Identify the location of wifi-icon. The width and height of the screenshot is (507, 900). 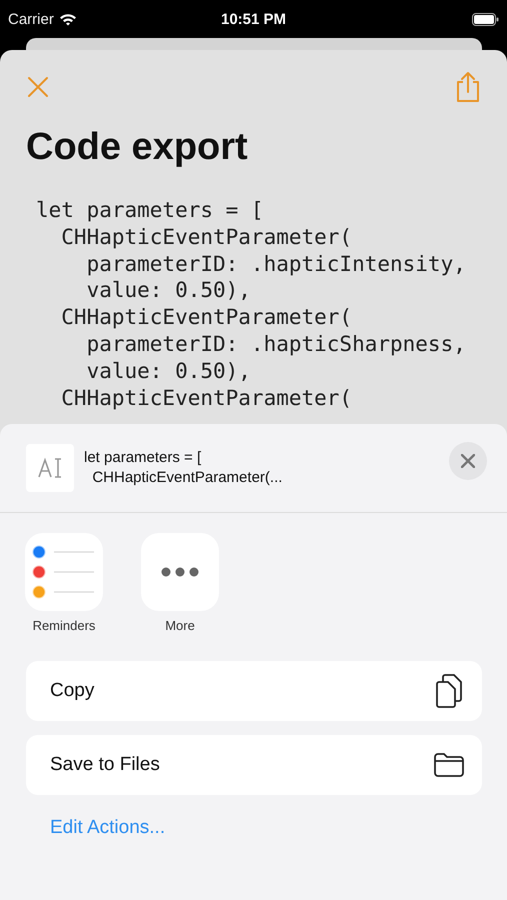
(67, 19).